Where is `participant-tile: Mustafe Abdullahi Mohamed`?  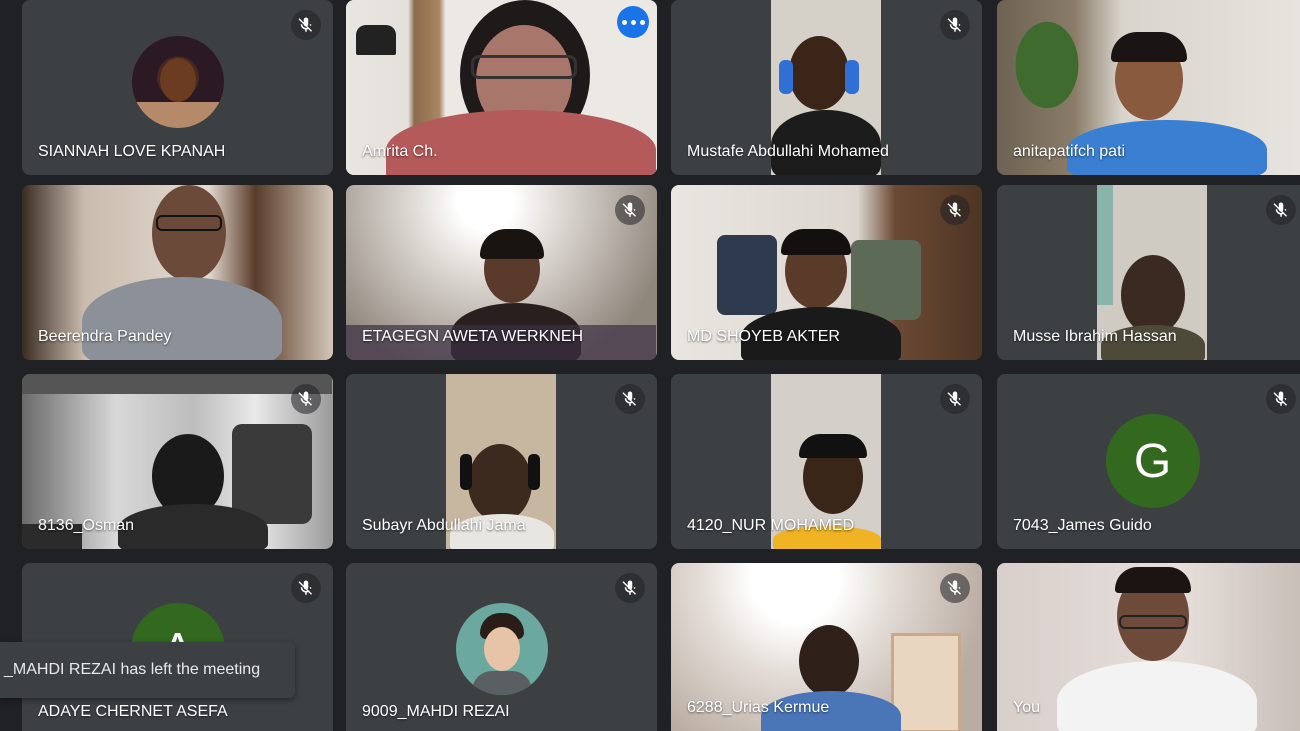 participant-tile: Mustafe Abdullahi Mohamed is located at coordinates (826, 87).